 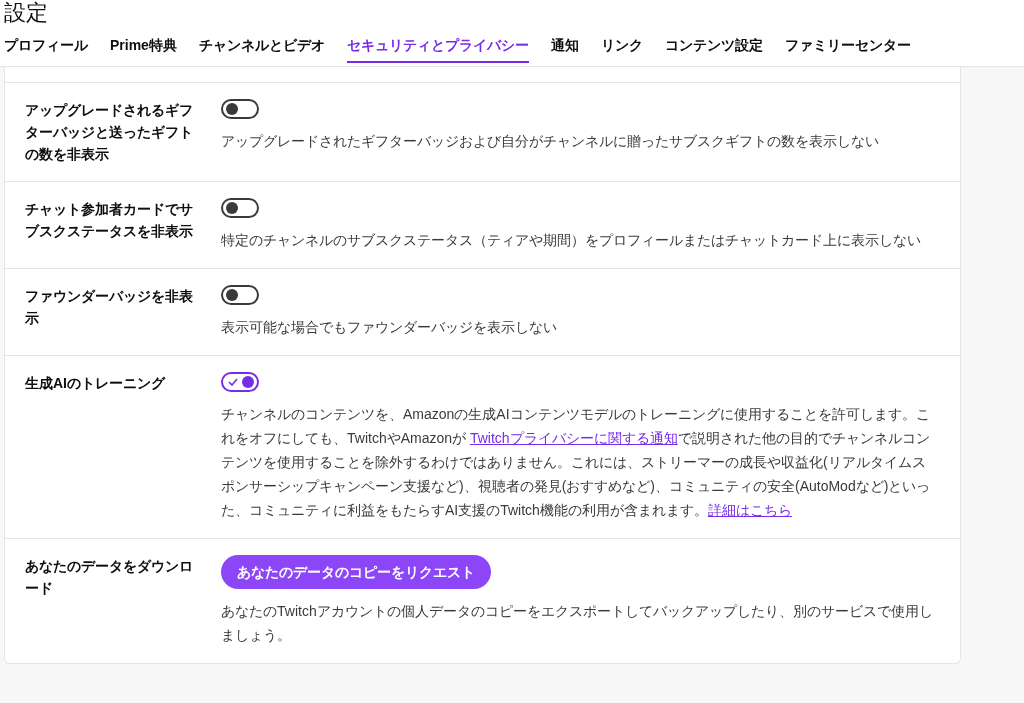 What do you see at coordinates (109, 132) in the screenshot?
I see `setting-label: アップグレードされるギフターバッジと送ったギフトの数を非表示` at bounding box center [109, 132].